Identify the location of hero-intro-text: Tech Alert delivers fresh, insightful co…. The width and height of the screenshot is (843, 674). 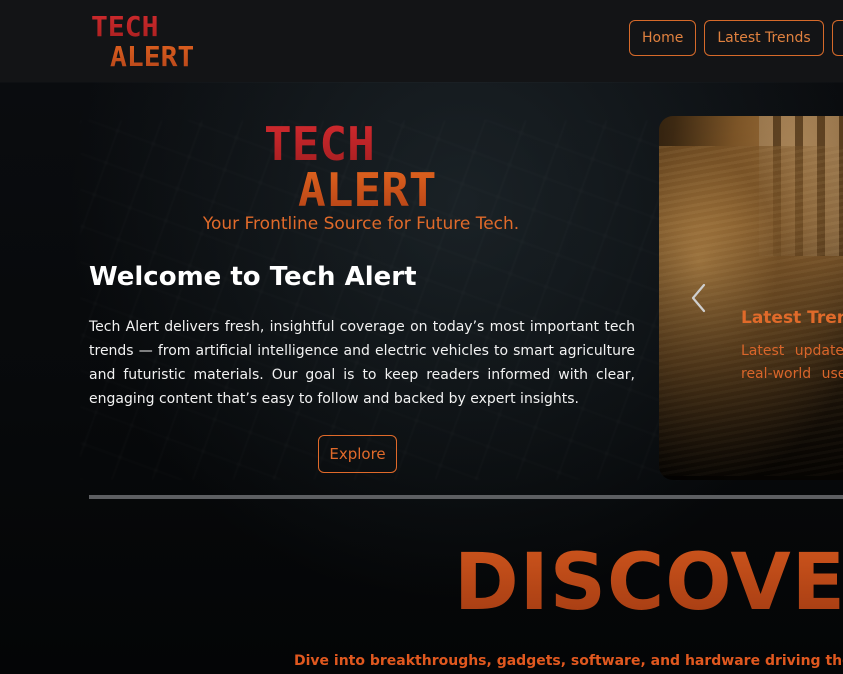
(362, 363).